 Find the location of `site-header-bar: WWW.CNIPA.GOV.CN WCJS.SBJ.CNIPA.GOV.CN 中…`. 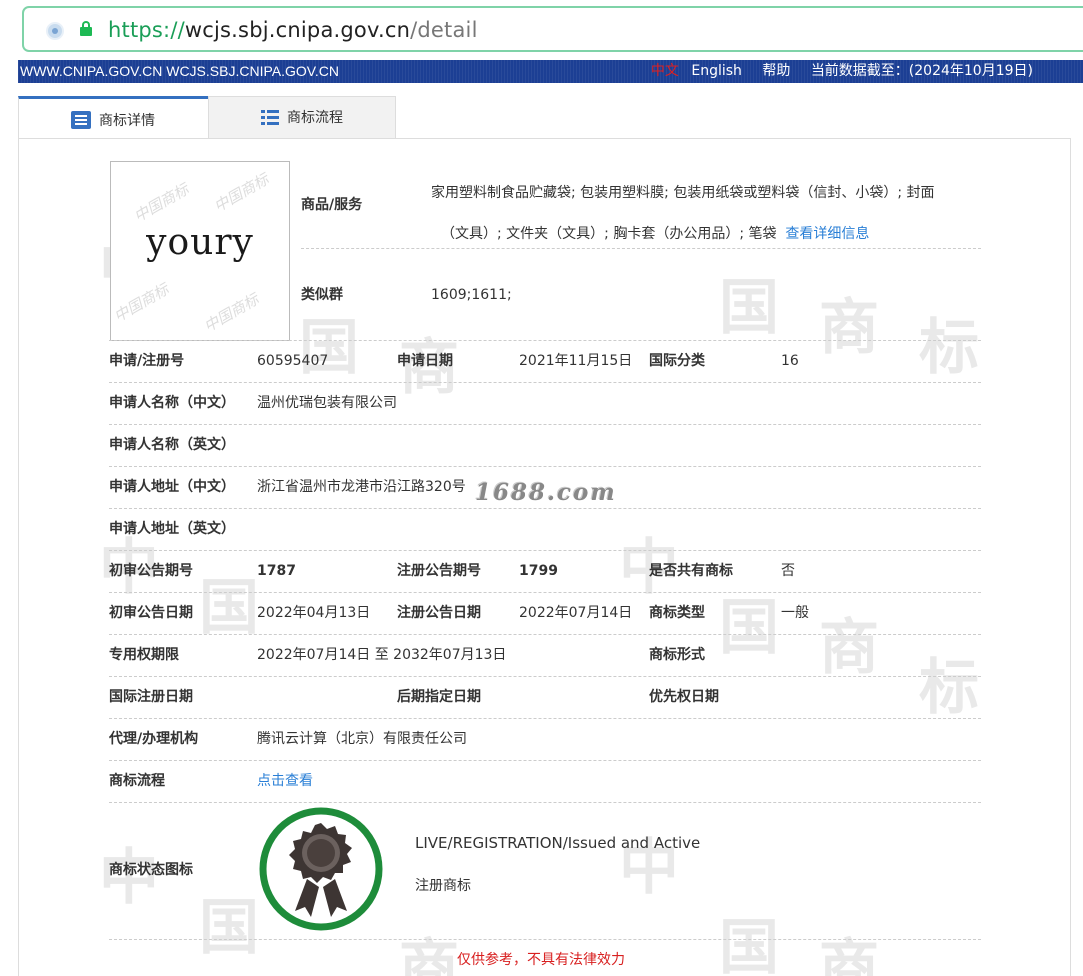

site-header-bar: WWW.CNIPA.GOV.CN WCJS.SBJ.CNIPA.GOV.CN 中… is located at coordinates (550, 71).